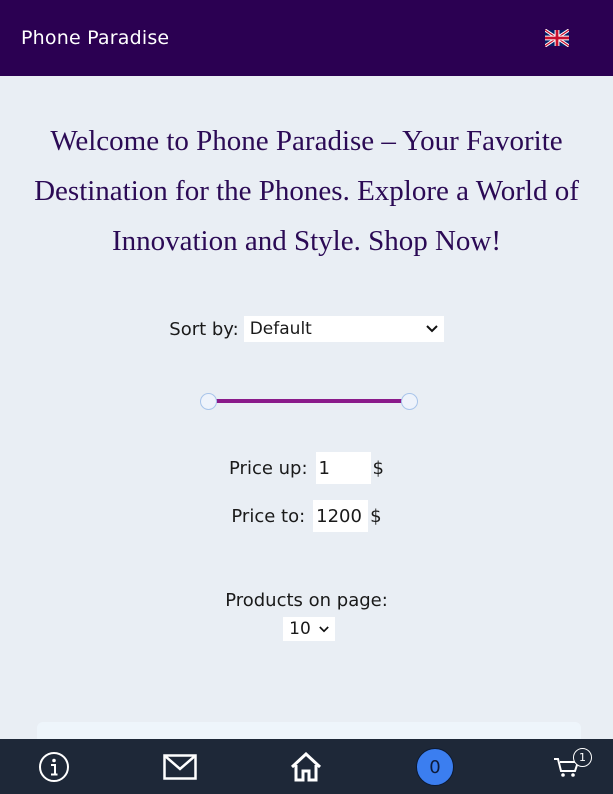 This screenshot has height=794, width=613. I want to click on price-to-input: 1200, so click(341, 516).